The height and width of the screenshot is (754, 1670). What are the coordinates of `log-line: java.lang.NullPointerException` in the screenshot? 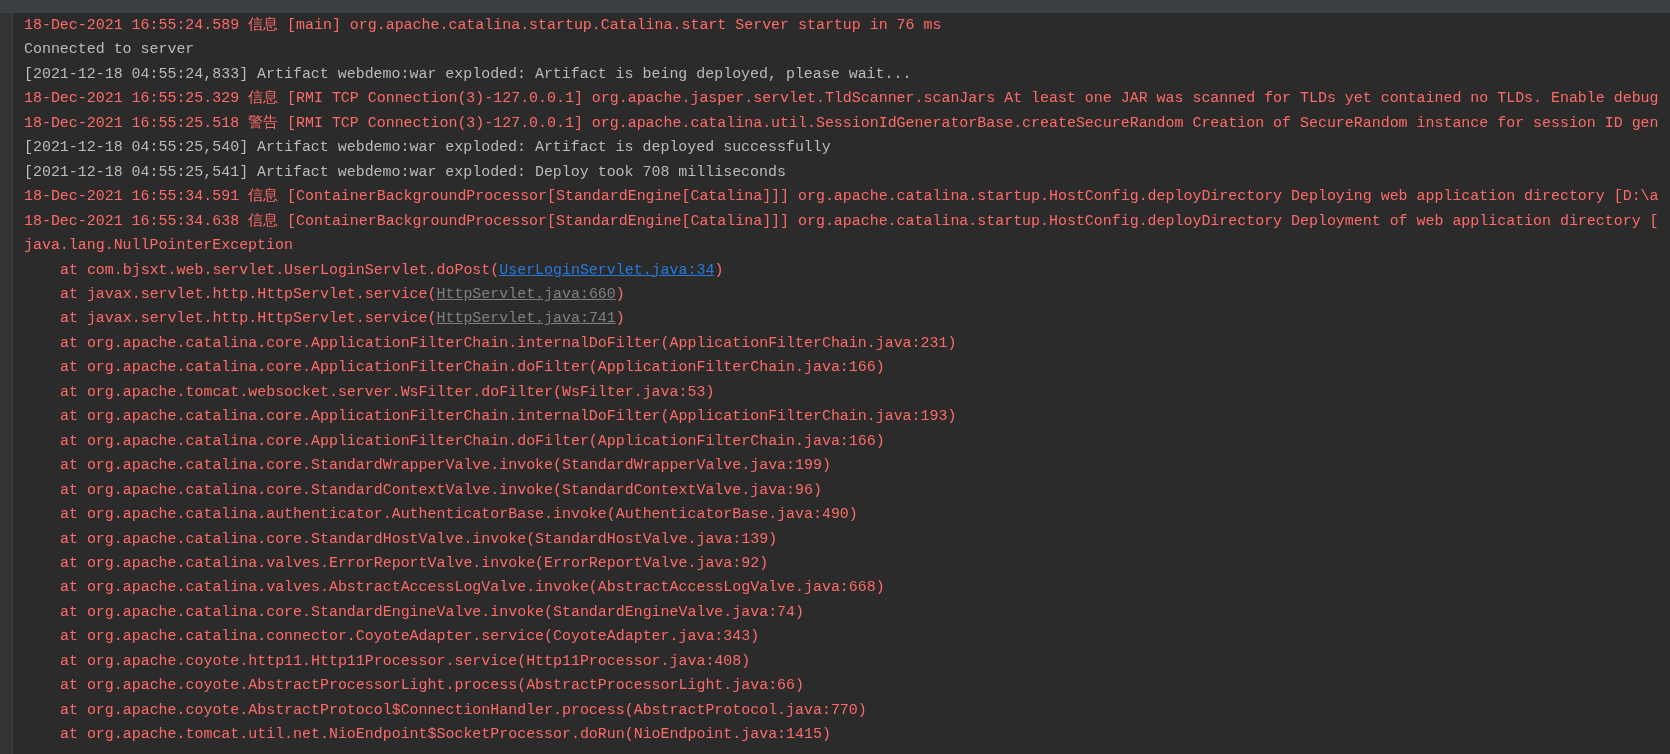 It's located at (158, 246).